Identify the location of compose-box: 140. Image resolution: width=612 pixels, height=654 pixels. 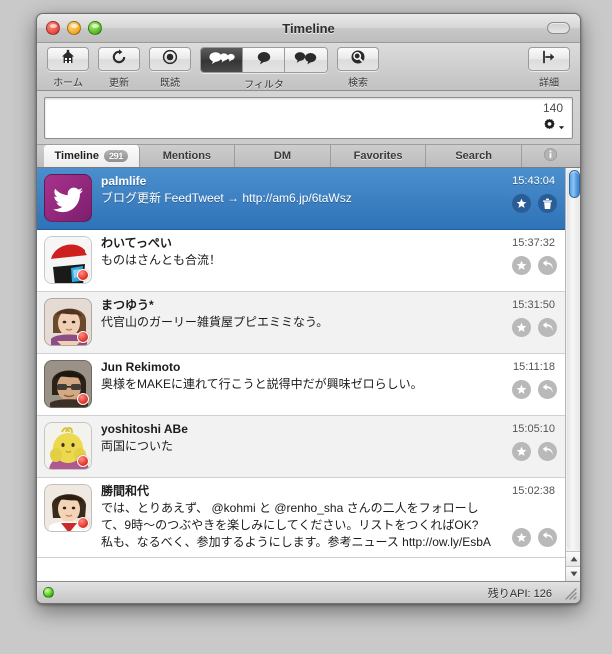
(308, 118).